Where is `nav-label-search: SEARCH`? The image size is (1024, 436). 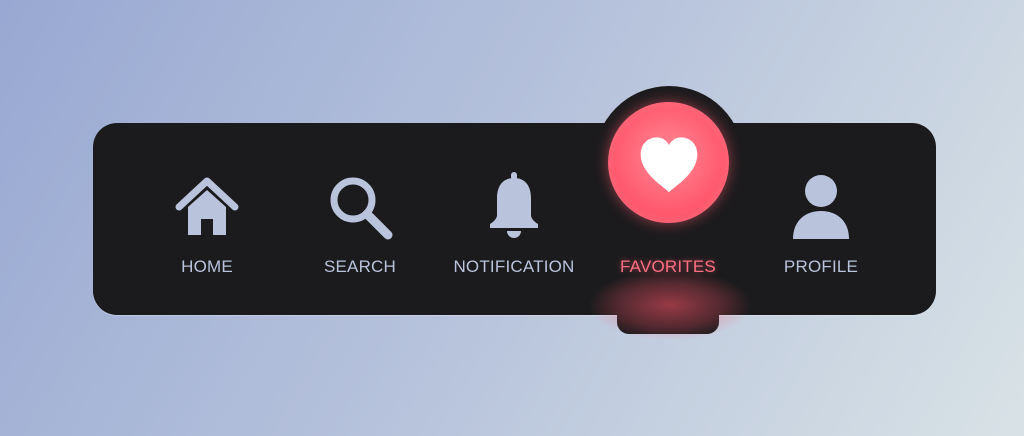
nav-label-search: SEARCH is located at coordinates (360, 266).